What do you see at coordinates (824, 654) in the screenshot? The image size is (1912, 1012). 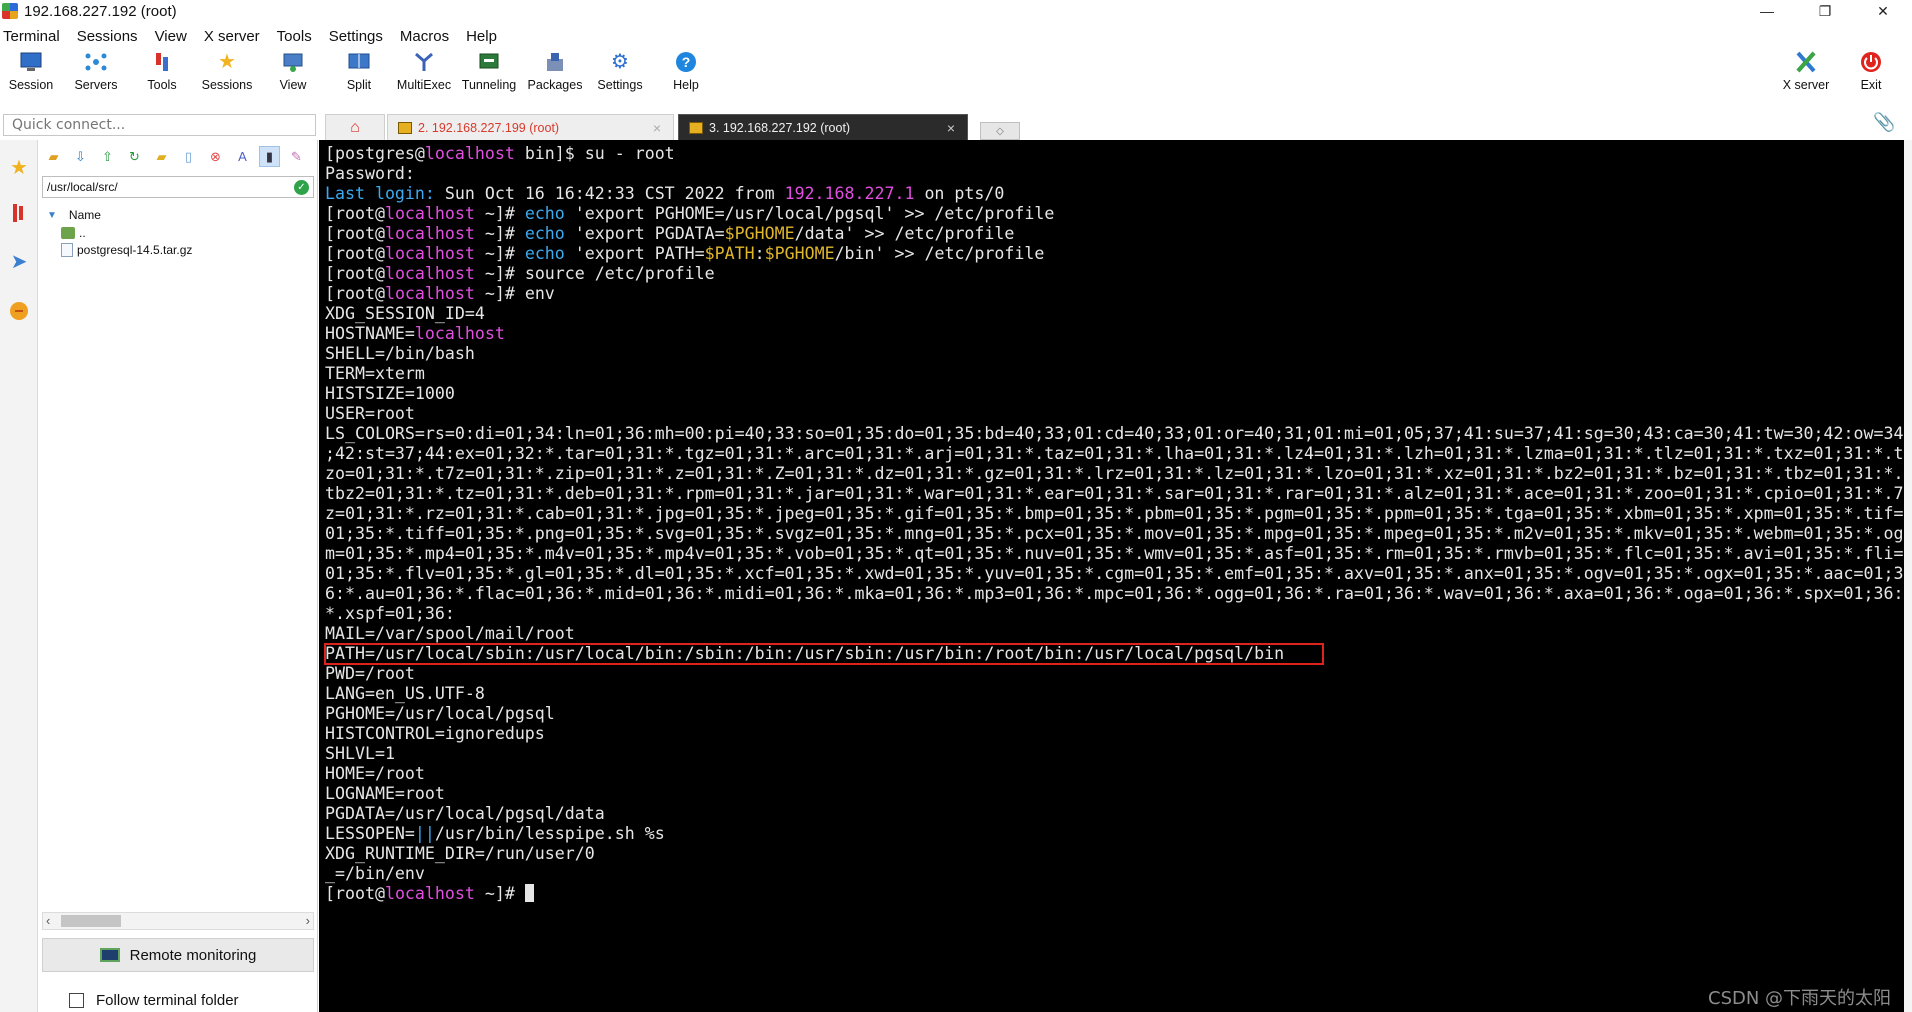 I see `path-highlight-box` at bounding box center [824, 654].